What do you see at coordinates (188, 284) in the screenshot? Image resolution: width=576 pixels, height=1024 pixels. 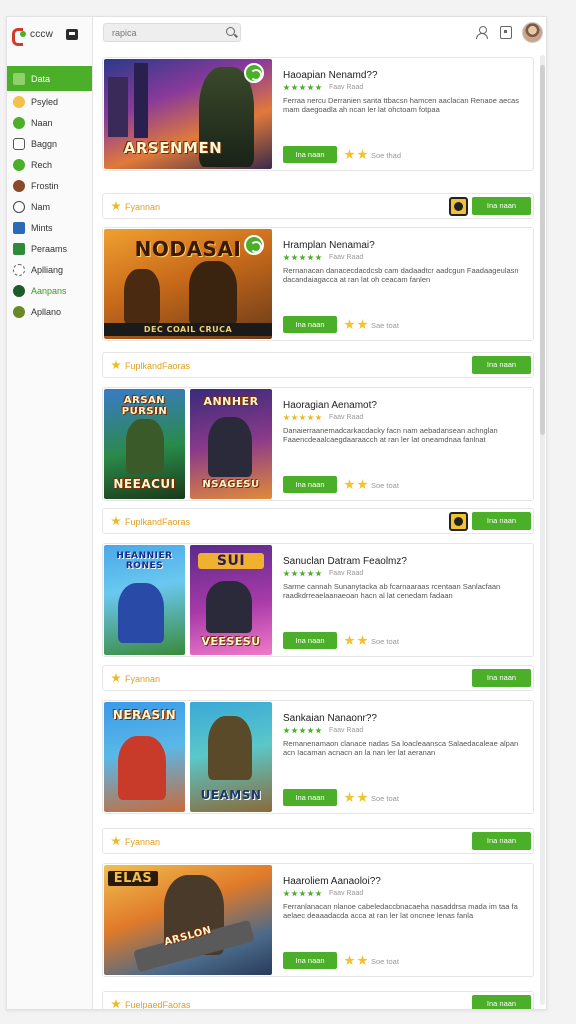 I see `game-thumbnail: NODASAI DEC COAIL CRUCA` at bounding box center [188, 284].